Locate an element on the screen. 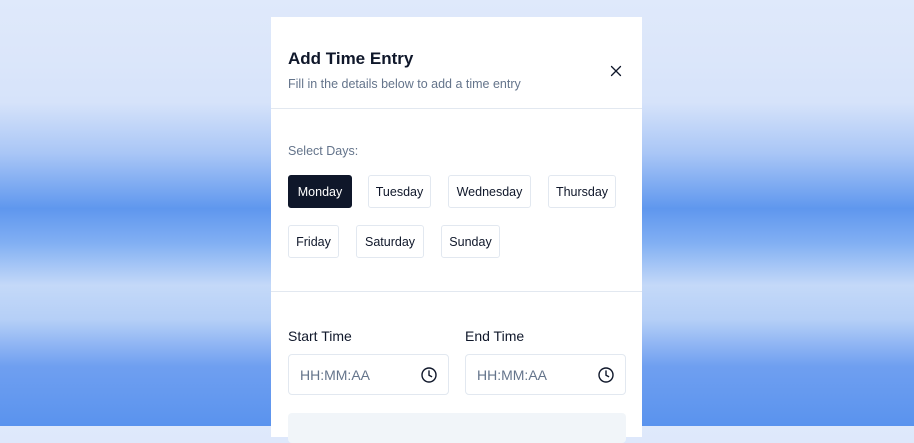  close-icon is located at coordinates (616, 71).